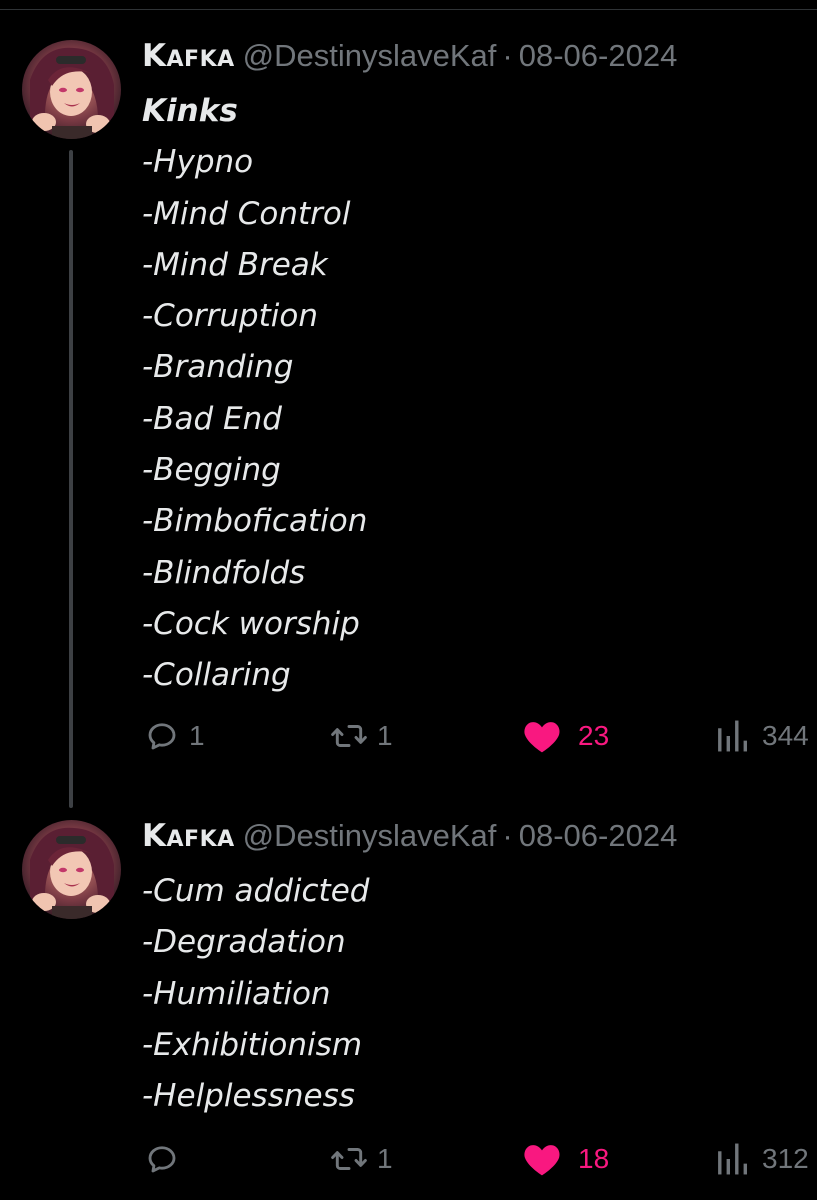  Describe the element at coordinates (211, 470) in the screenshot. I see `list-item: -Begging` at that location.